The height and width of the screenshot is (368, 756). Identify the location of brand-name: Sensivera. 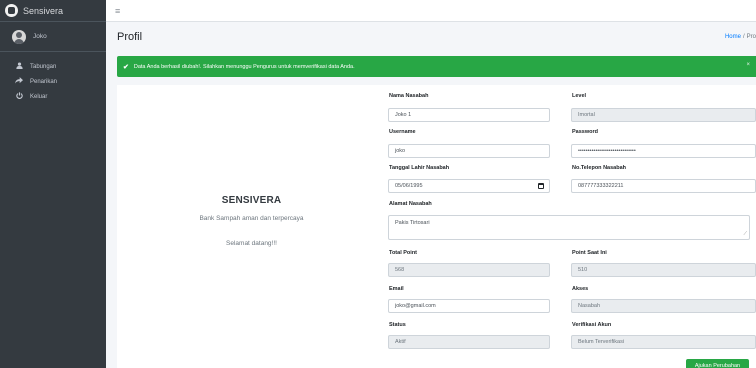
(43, 10).